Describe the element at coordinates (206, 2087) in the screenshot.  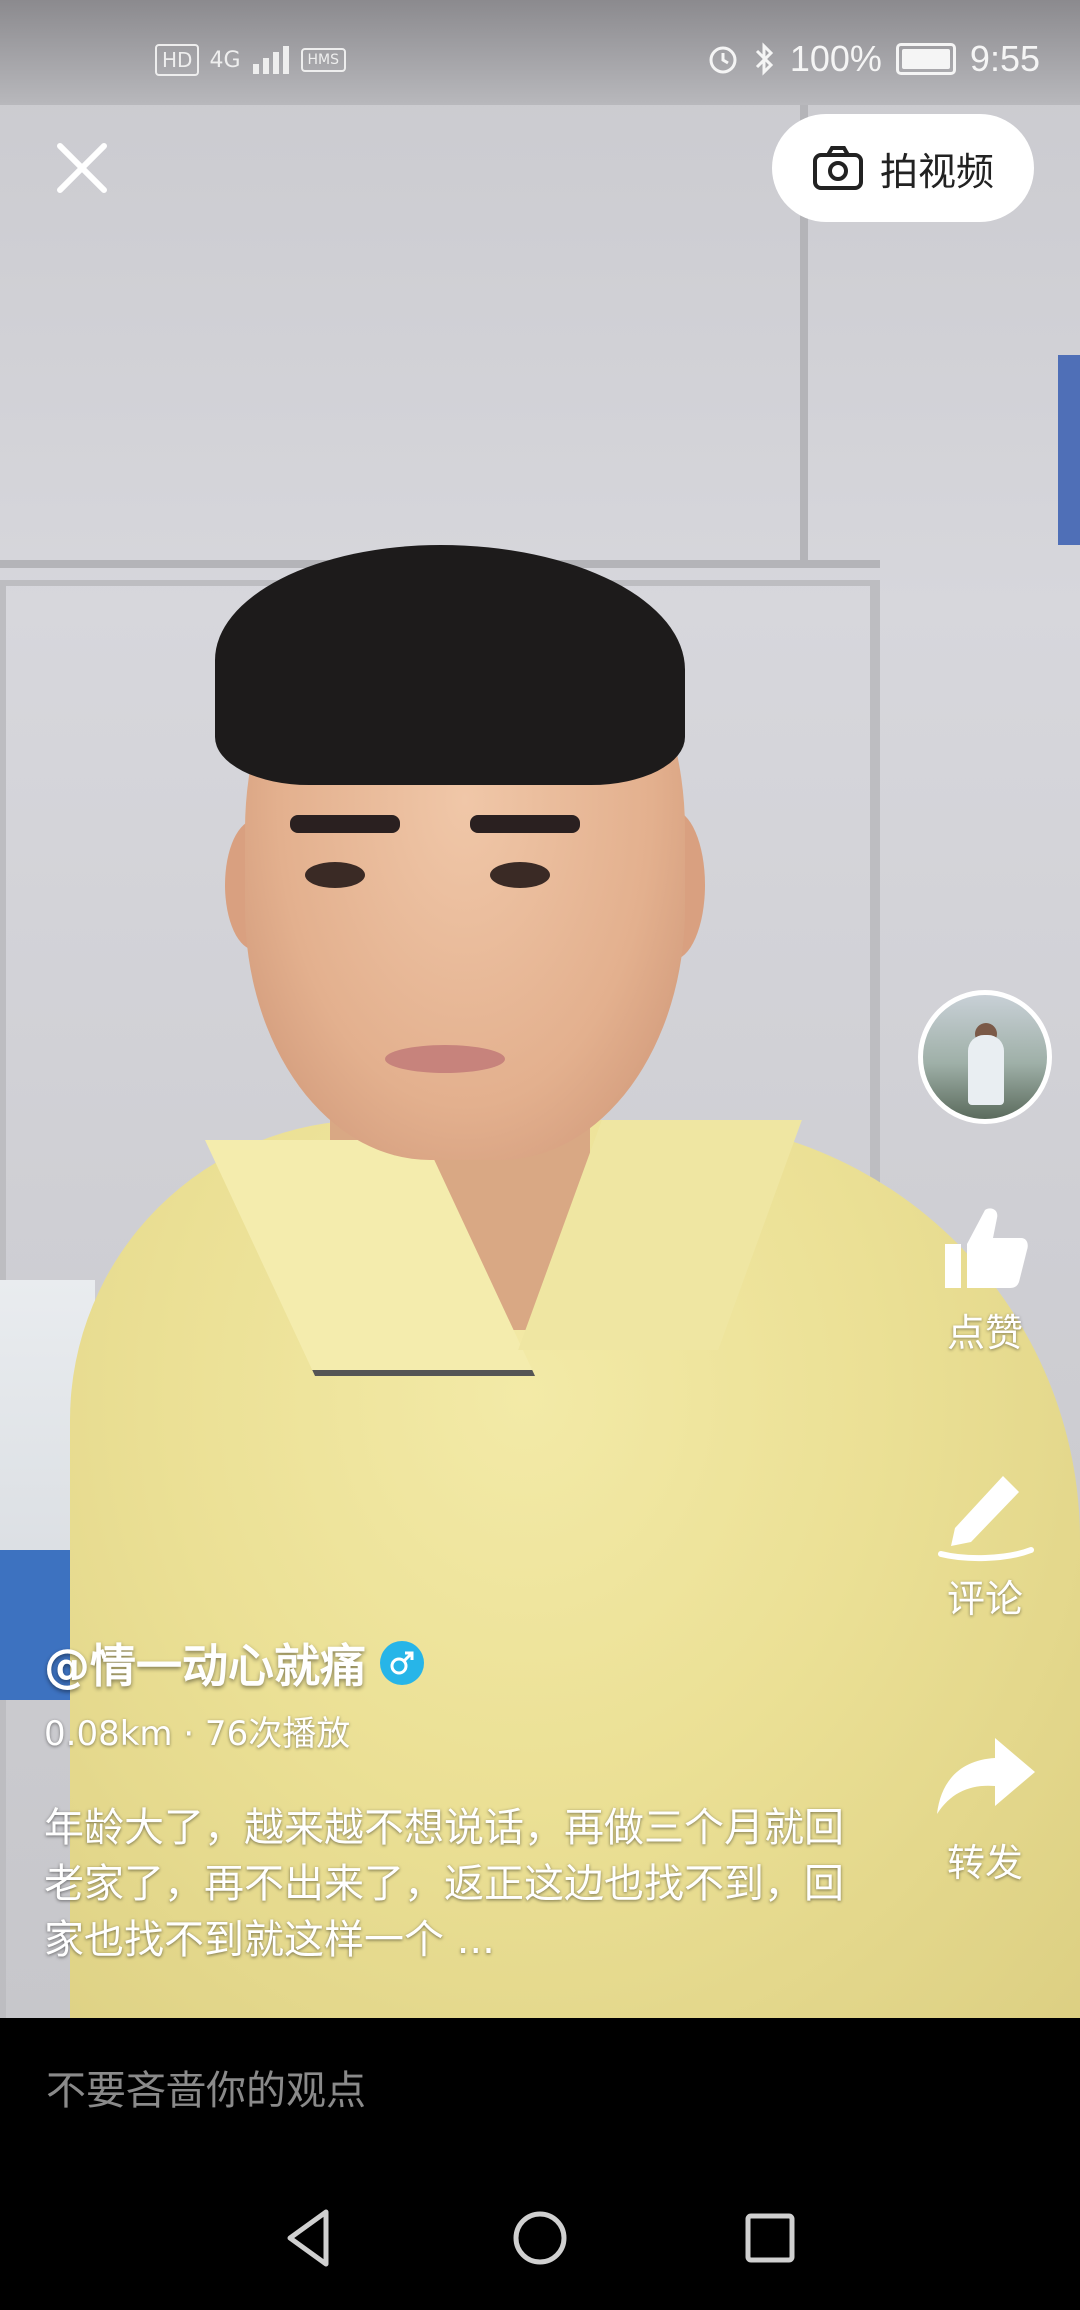
I see `comment-input-placeholder: 不要吝啬你的观点` at that location.